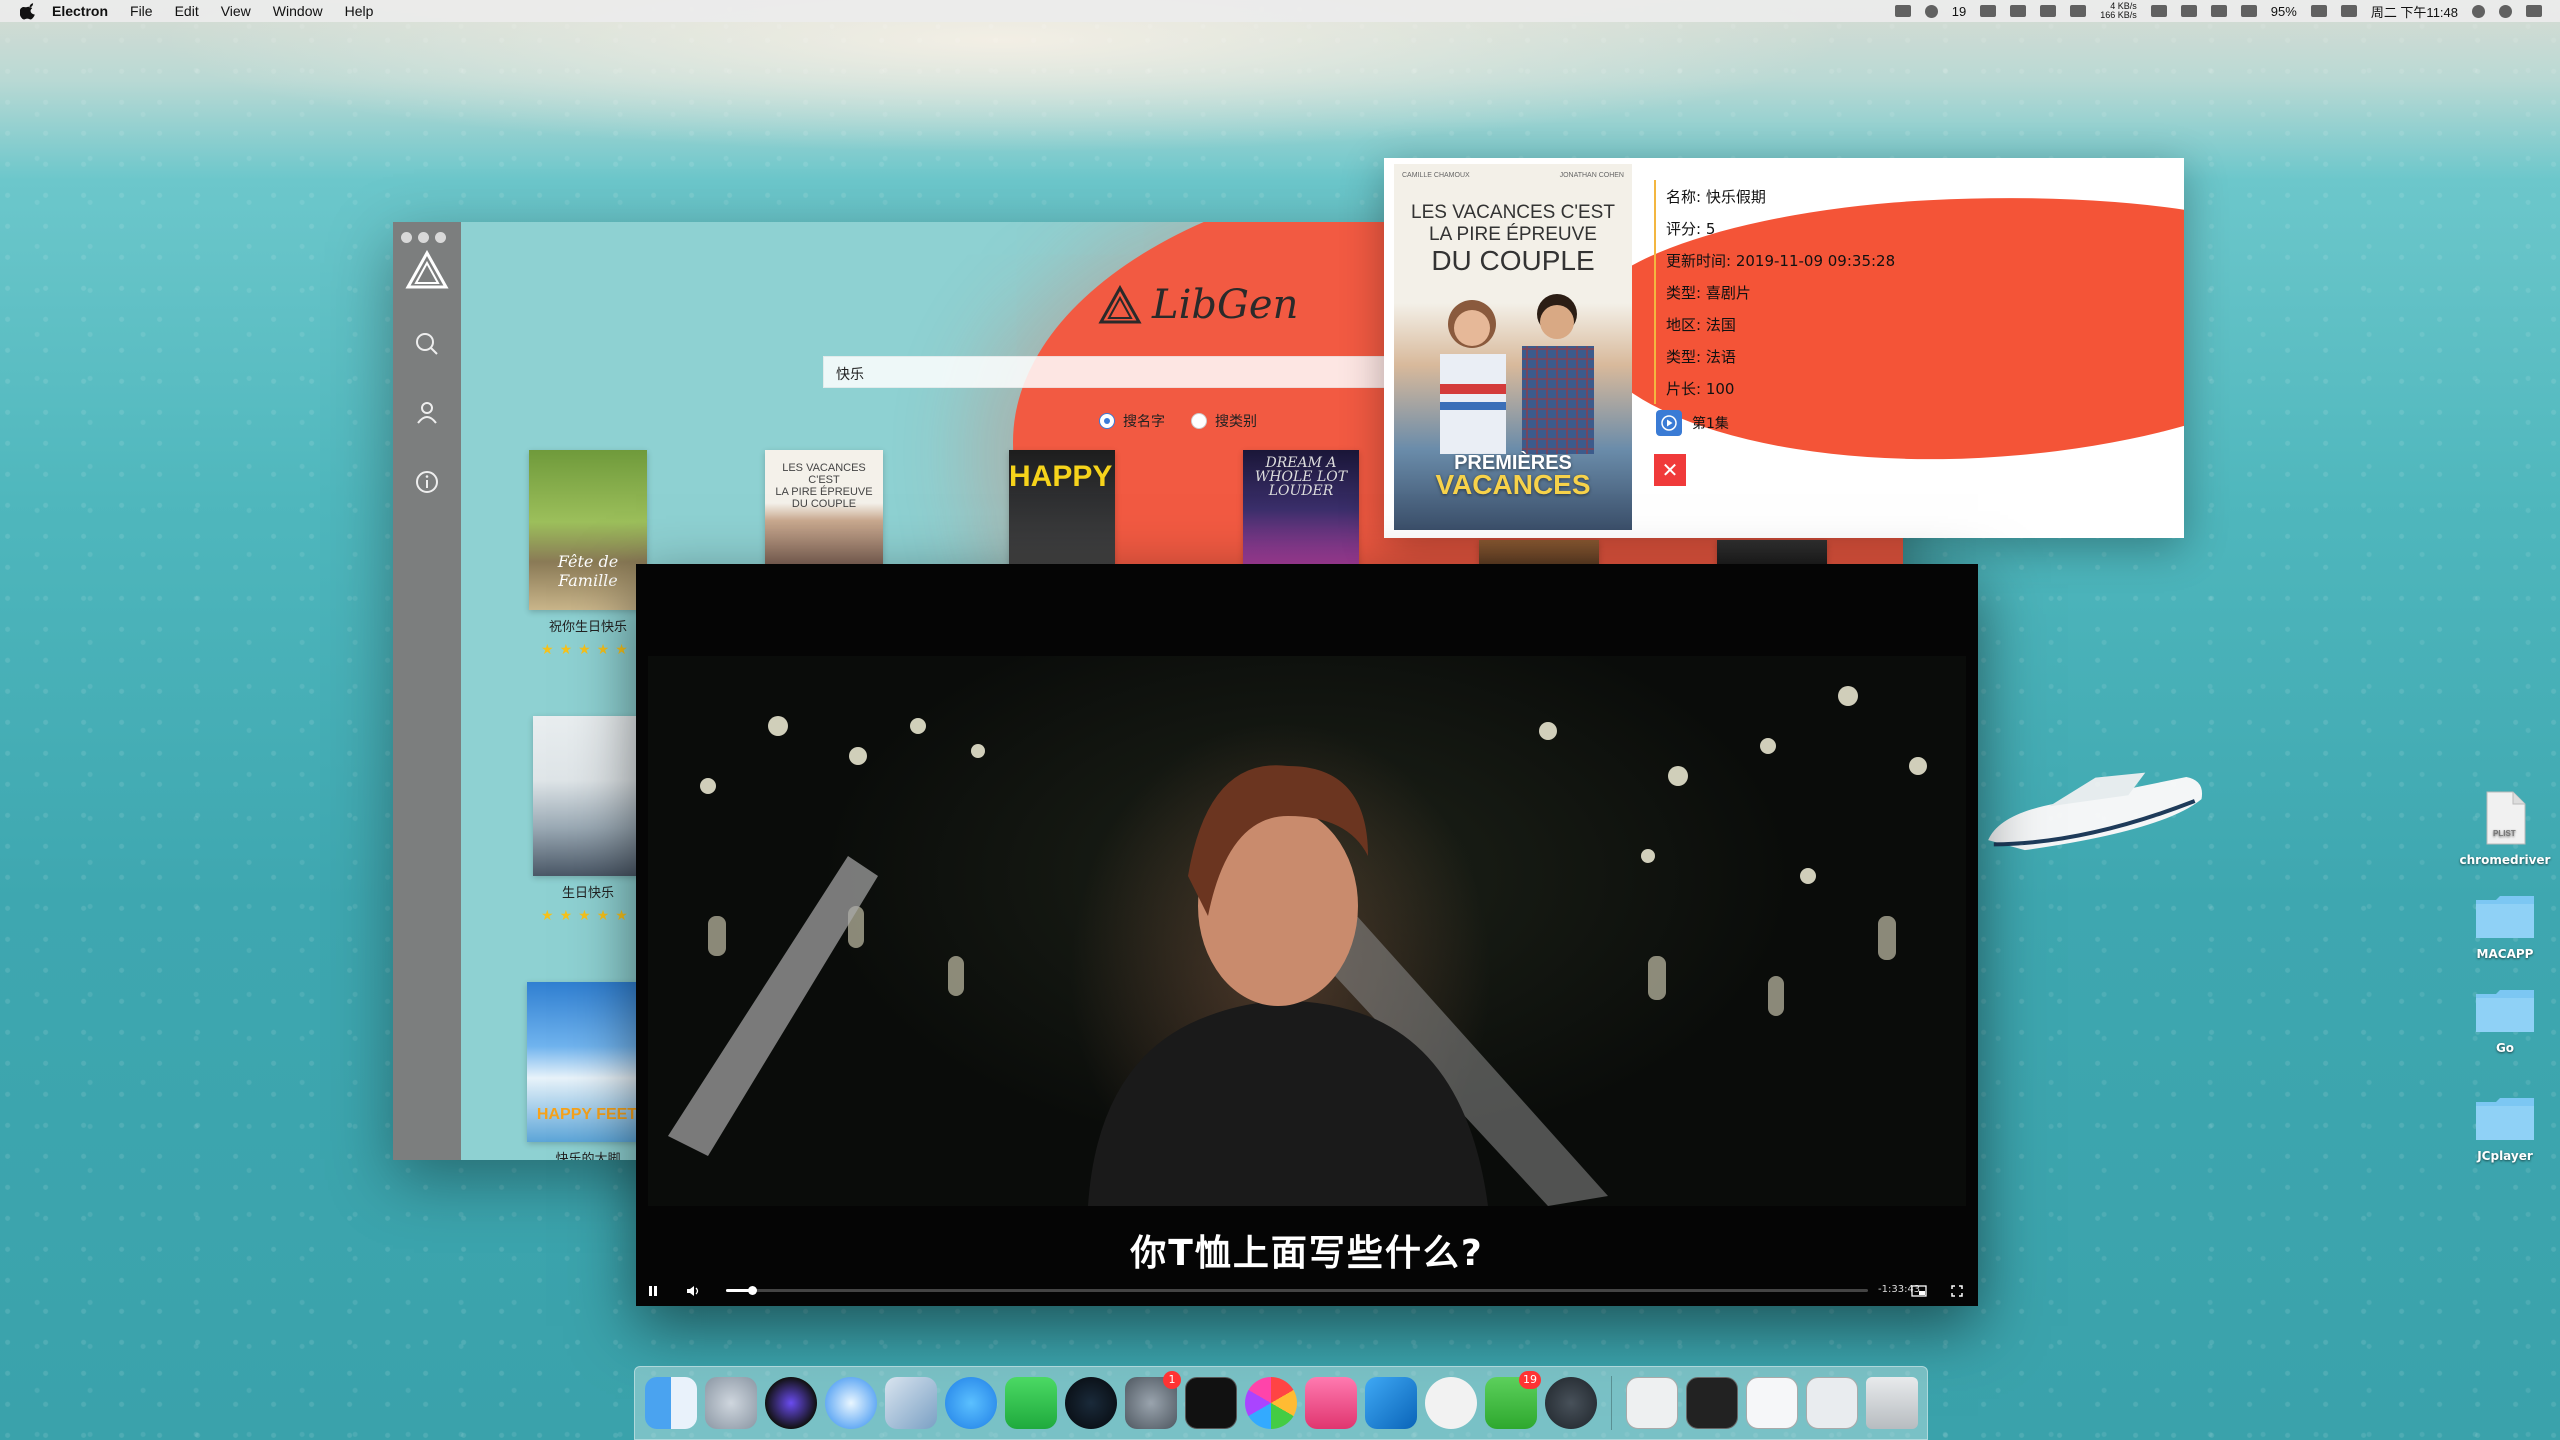 The image size is (2560, 1440). I want to click on close-detail-button: ✕, so click(1670, 470).